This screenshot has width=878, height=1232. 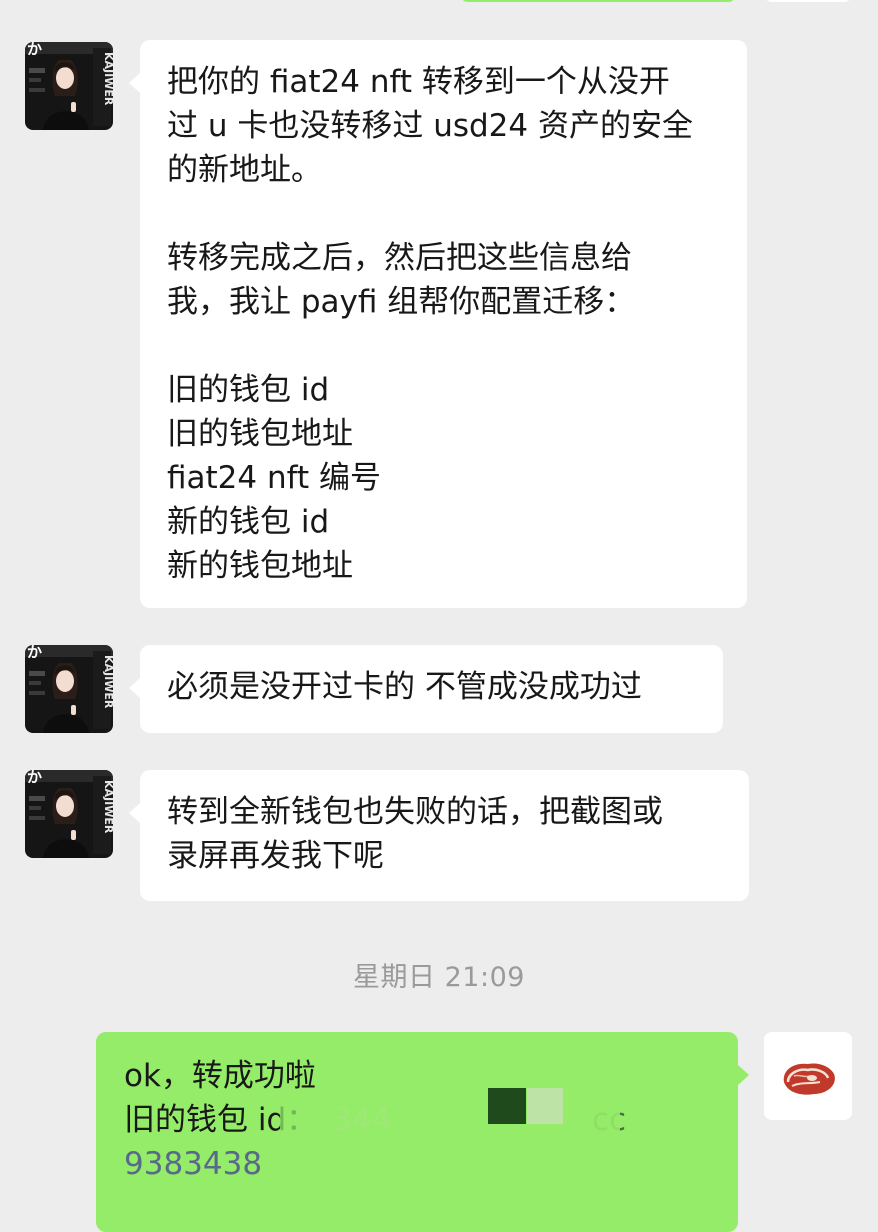 I want to click on previous-outgoing-bubble-edge, so click(x=598, y=1).